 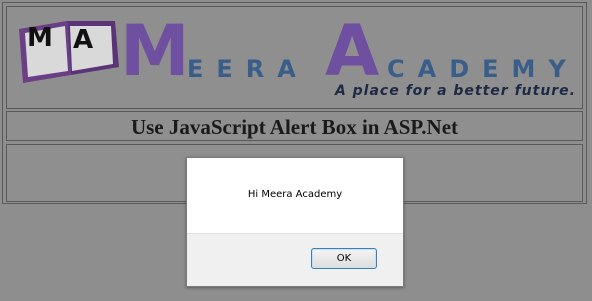 I want to click on logo-initial-m: M, so click(x=40, y=38).